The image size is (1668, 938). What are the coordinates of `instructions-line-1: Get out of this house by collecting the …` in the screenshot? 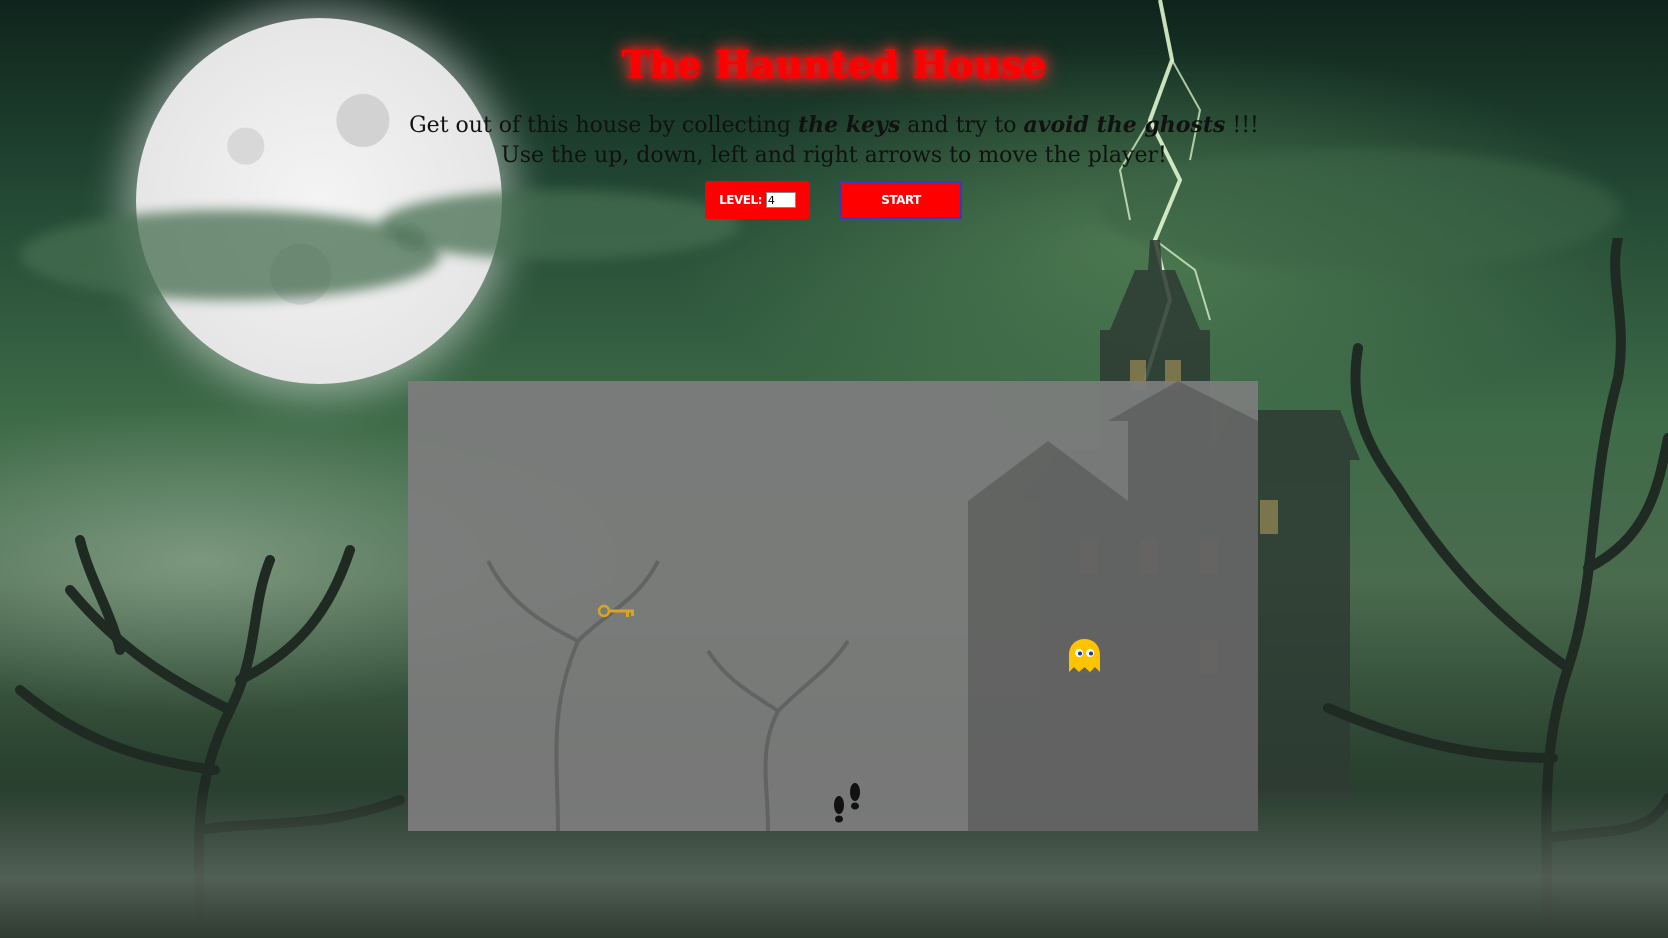 It's located at (834, 125).